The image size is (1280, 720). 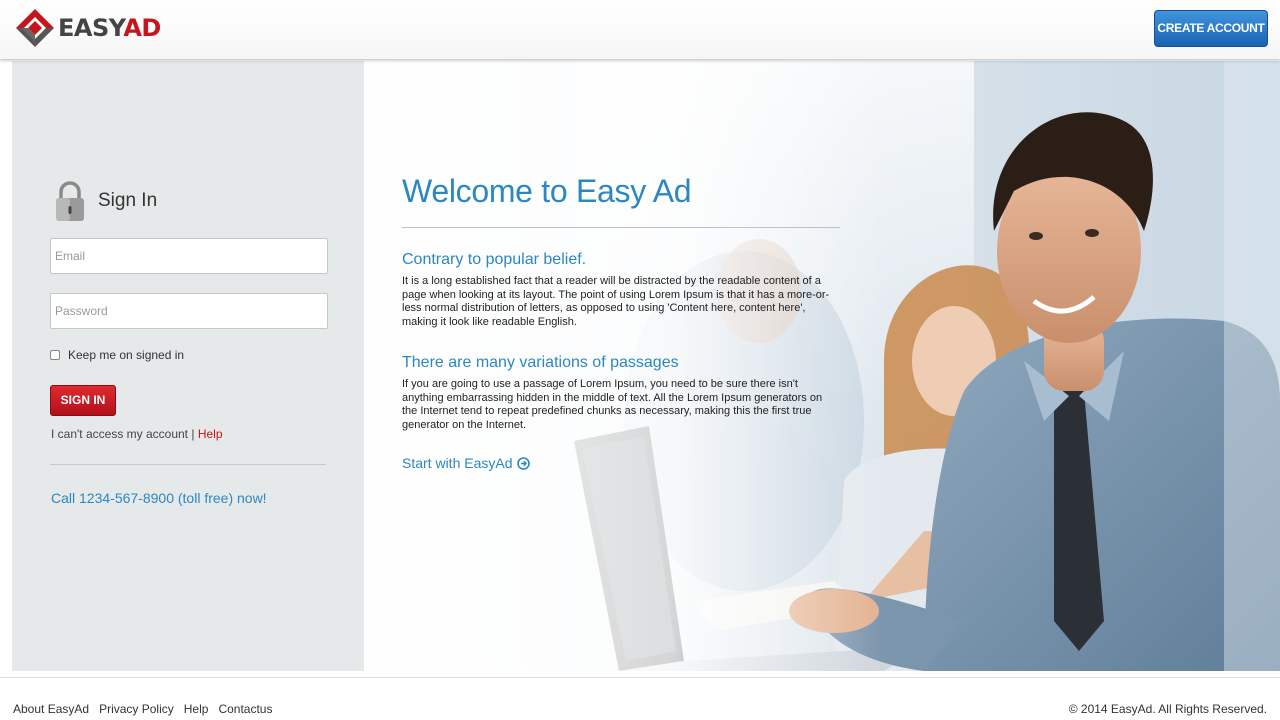 What do you see at coordinates (245, 709) in the screenshot?
I see `footer-link-contact: Contactus` at bounding box center [245, 709].